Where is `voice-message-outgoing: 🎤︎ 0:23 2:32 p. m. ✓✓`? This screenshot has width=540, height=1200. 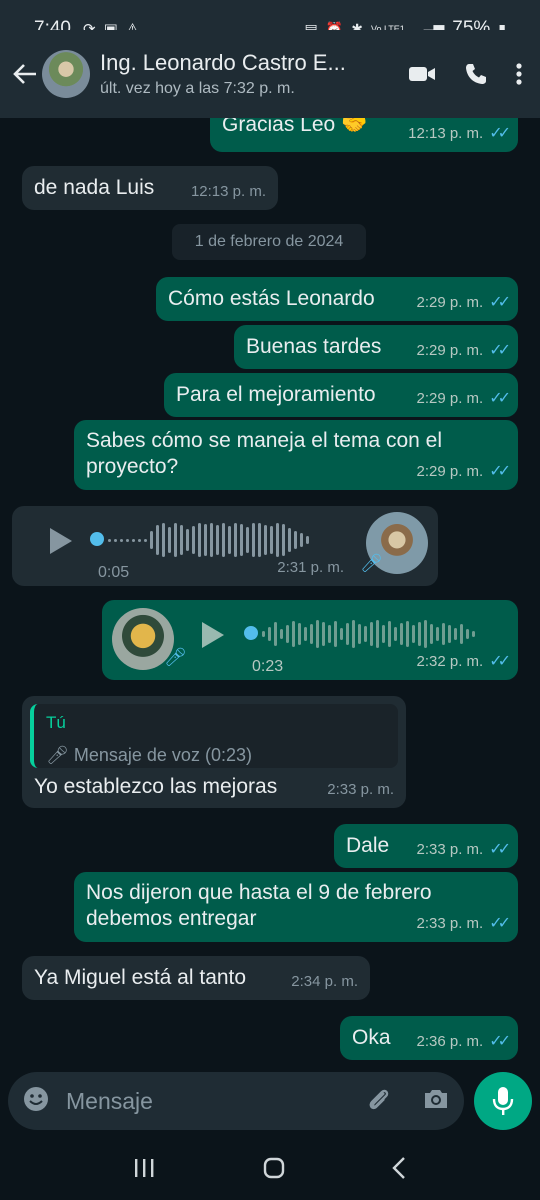
voice-message-outgoing: 🎤︎ 0:23 2:32 p. m. ✓✓ is located at coordinates (310, 640).